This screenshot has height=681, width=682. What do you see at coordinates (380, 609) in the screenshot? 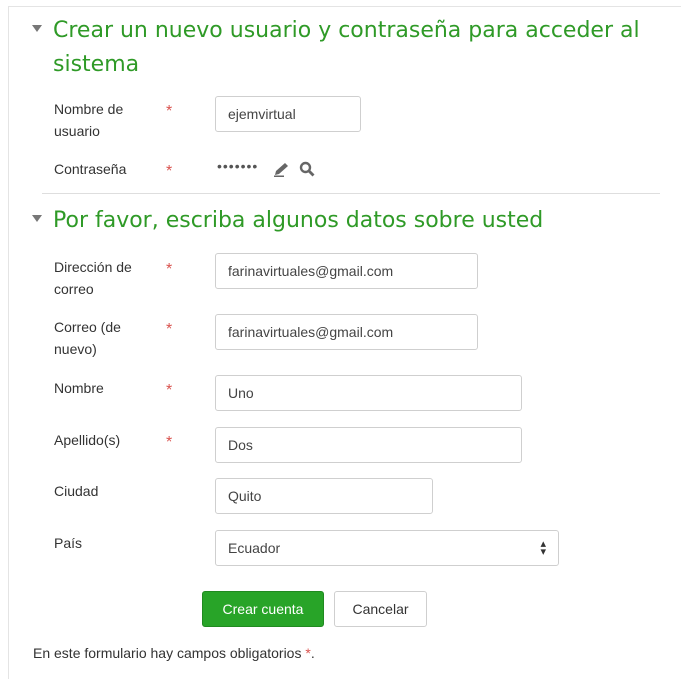
I see `cancel-button: Cancelar` at bounding box center [380, 609].